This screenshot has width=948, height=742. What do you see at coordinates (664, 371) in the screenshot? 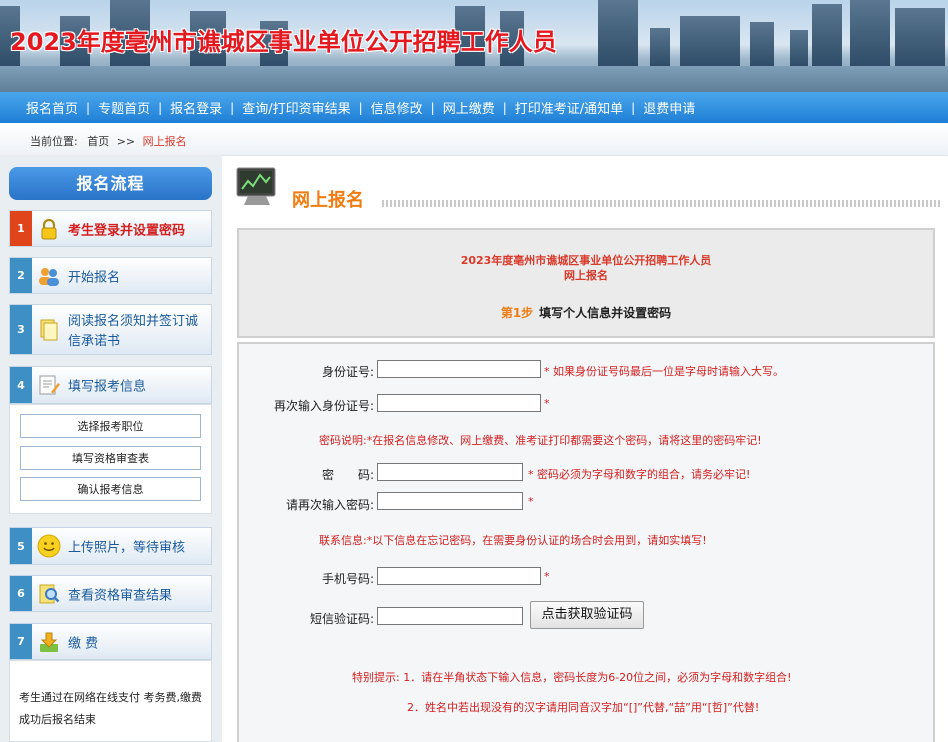
I see `id-number-hint: * 如果身份证号码最后一位是字母时请输入大写。` at bounding box center [664, 371].